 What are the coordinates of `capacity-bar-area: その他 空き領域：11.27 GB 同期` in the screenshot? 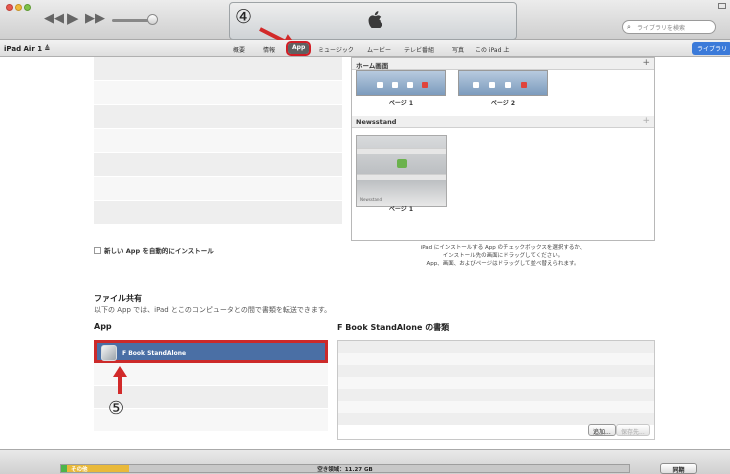 It's located at (365, 461).